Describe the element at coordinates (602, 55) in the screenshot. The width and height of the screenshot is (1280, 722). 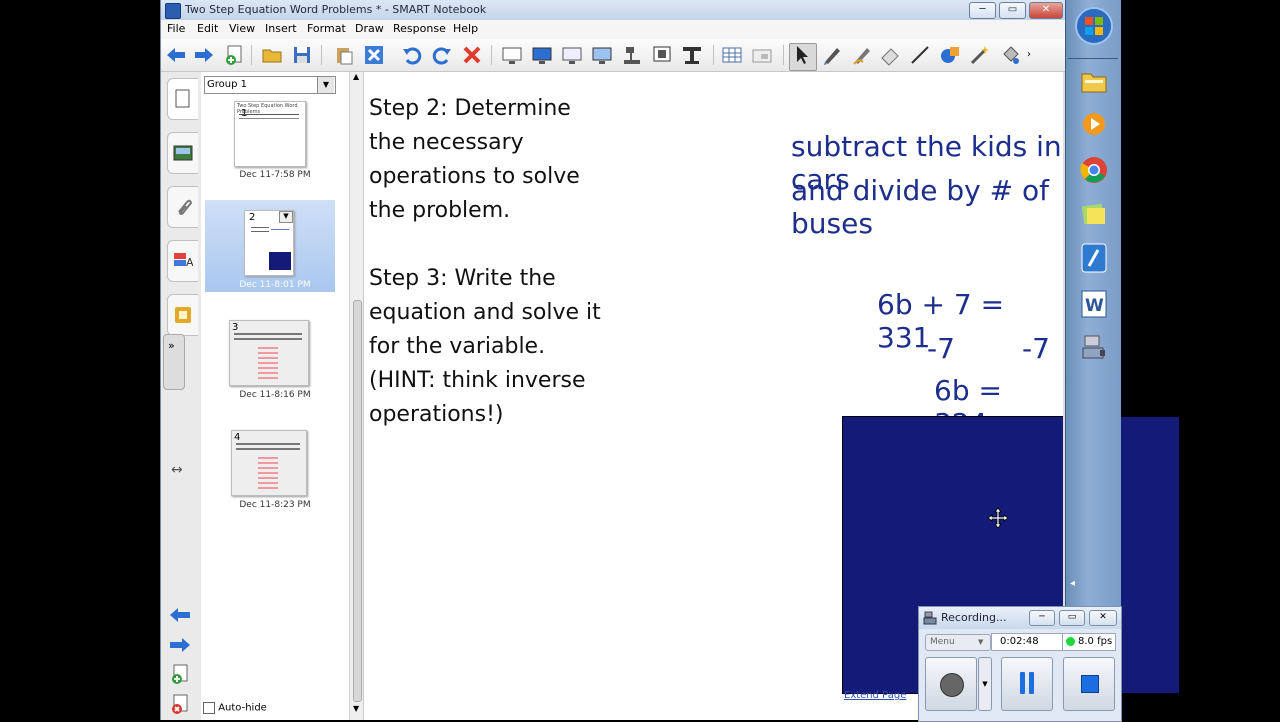
I see `display-settings-icon` at that location.